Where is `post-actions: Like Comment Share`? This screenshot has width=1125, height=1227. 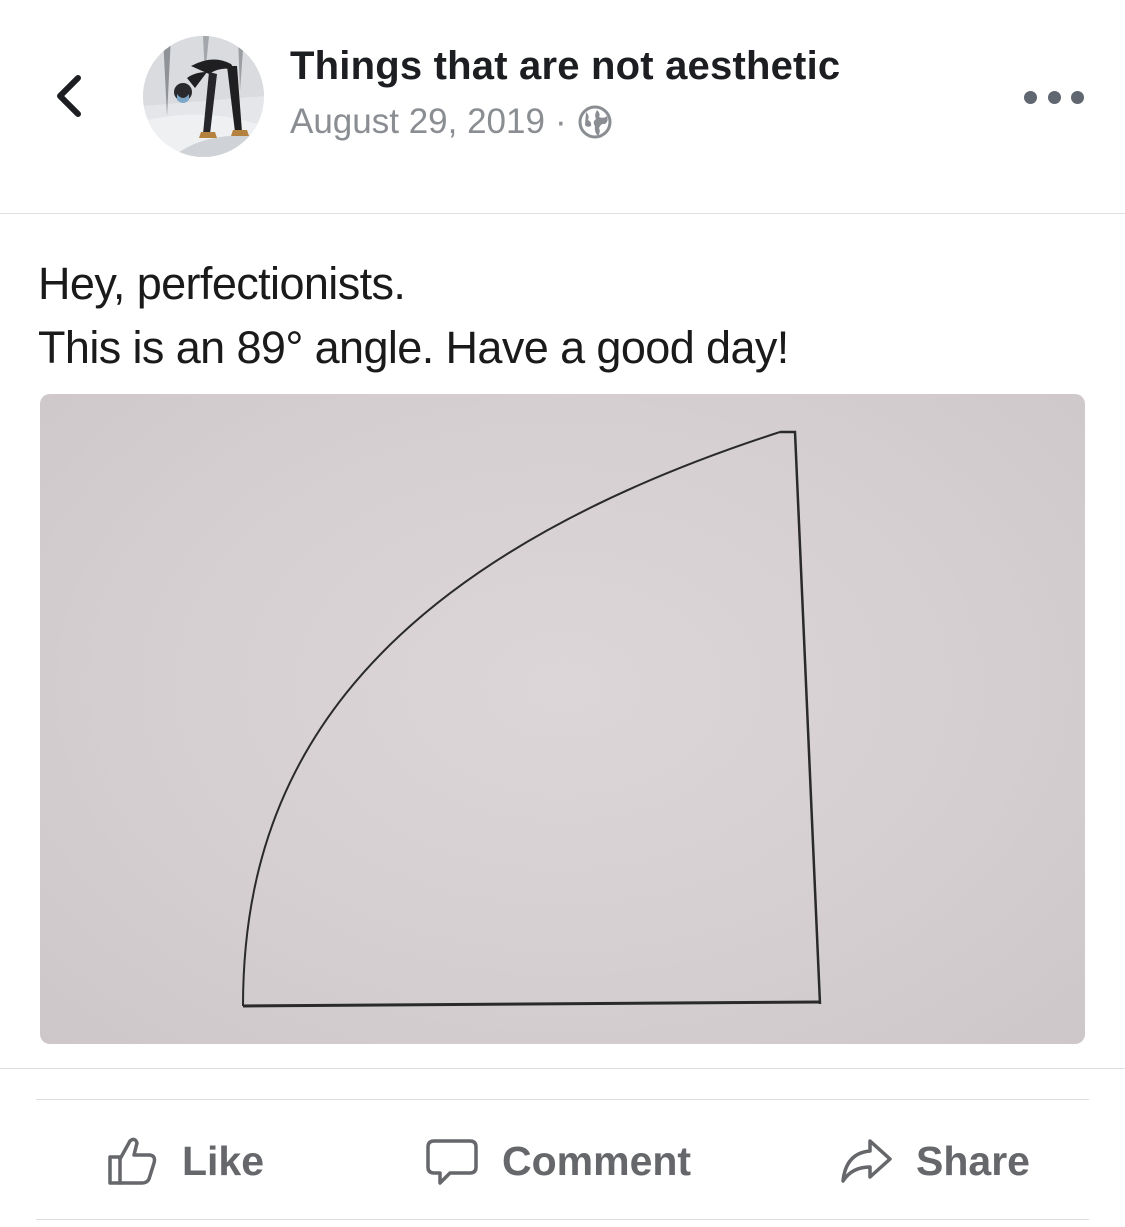
post-actions: Like Comment Share is located at coordinates (562, 1160).